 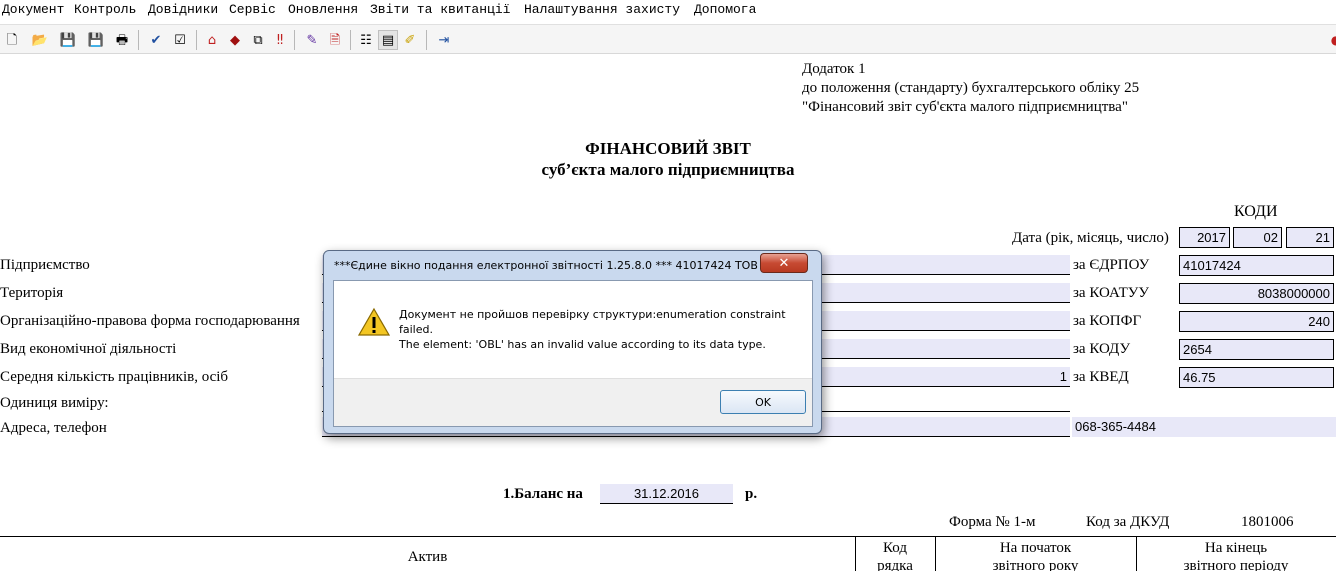 What do you see at coordinates (1256, 377) in the screenshot?
I see `kved-code-field: 46.75` at bounding box center [1256, 377].